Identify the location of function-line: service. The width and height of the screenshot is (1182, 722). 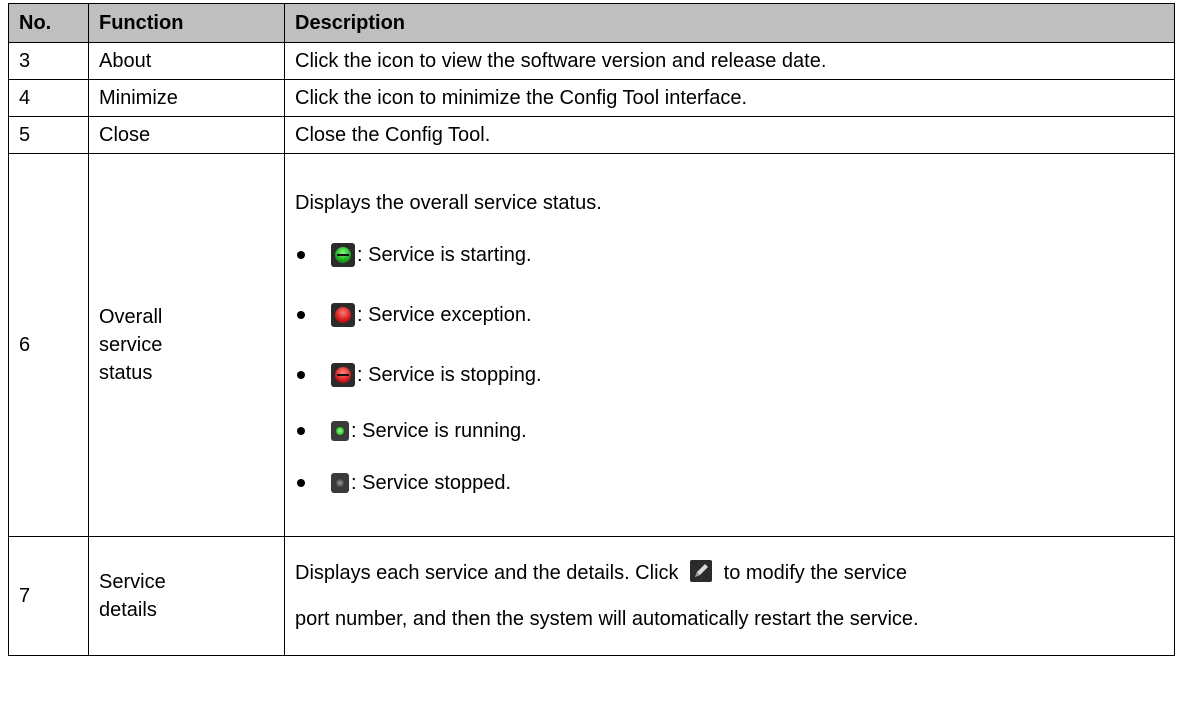
(131, 345).